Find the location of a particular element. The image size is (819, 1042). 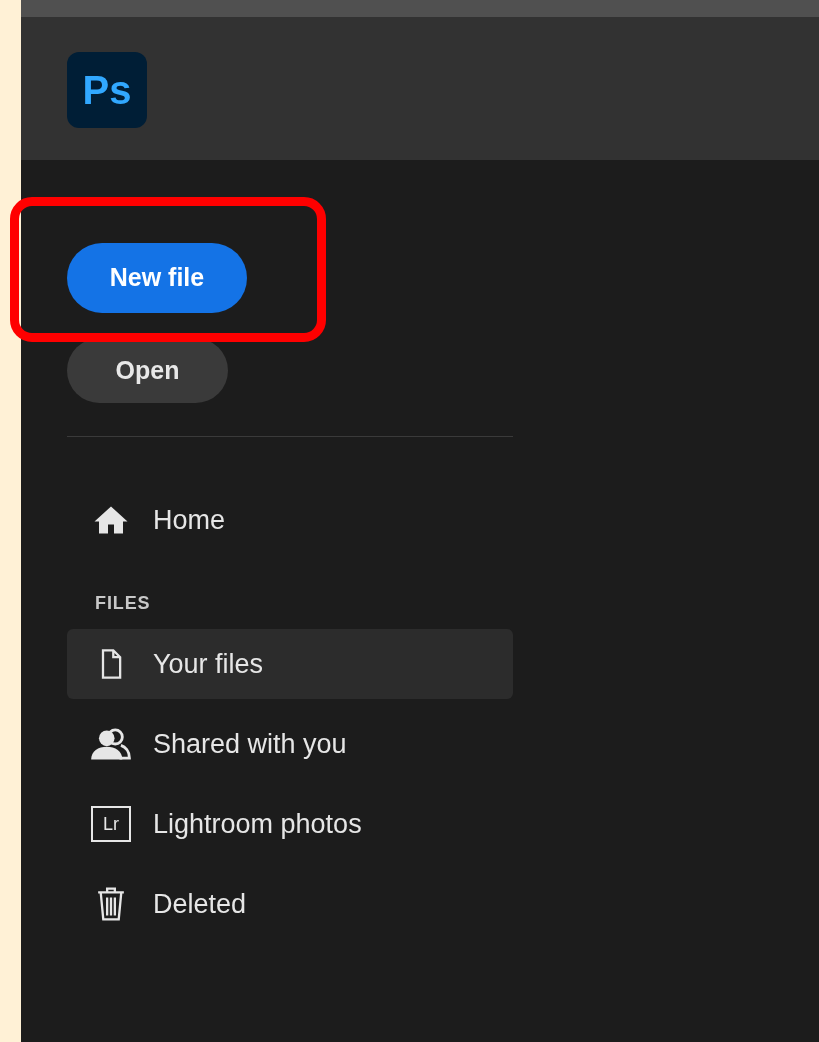

sidebar-item: Your files is located at coordinates (290, 664).